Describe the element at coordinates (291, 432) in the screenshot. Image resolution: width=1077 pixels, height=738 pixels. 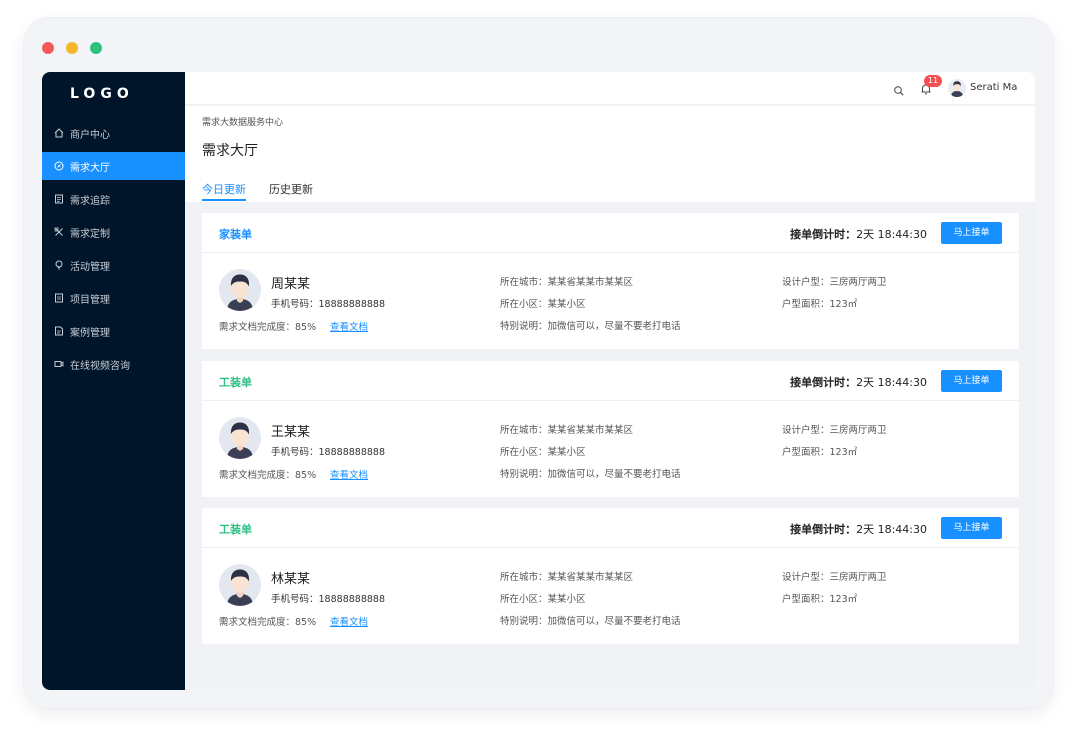
I see `customer-name: 王某某` at that location.